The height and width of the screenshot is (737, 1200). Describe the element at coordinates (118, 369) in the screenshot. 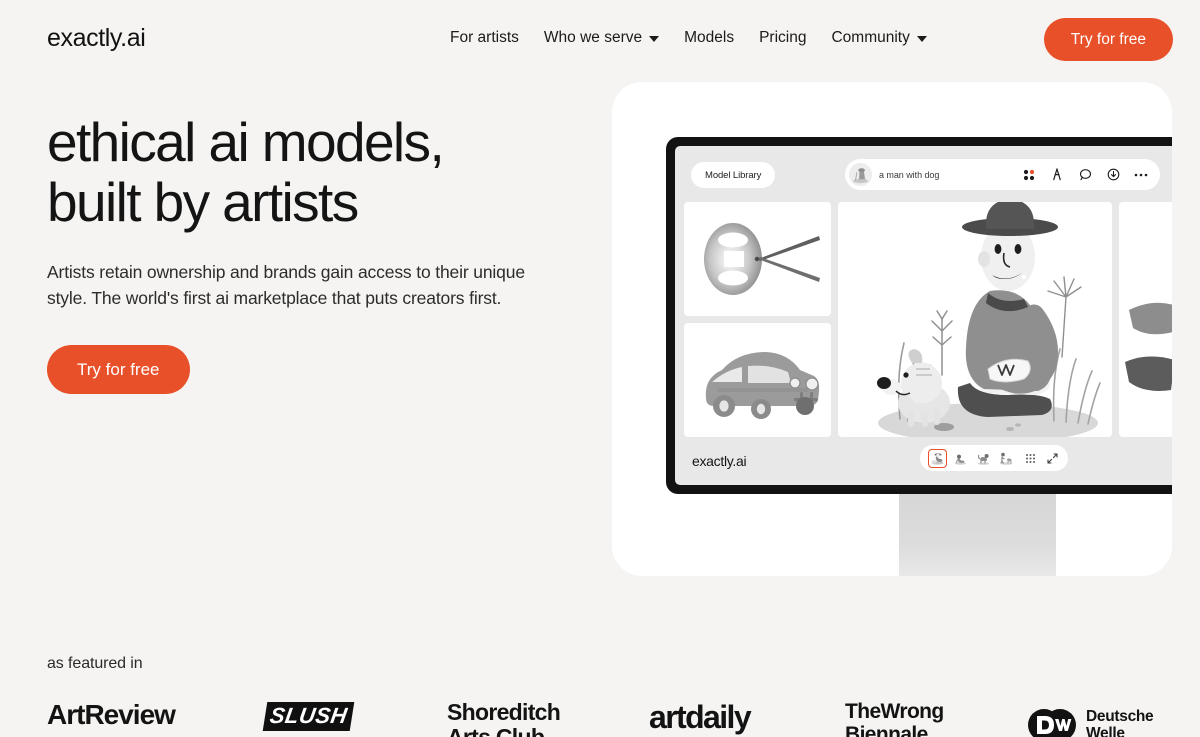

I see `hero-try-for-free-button: Try for free` at that location.